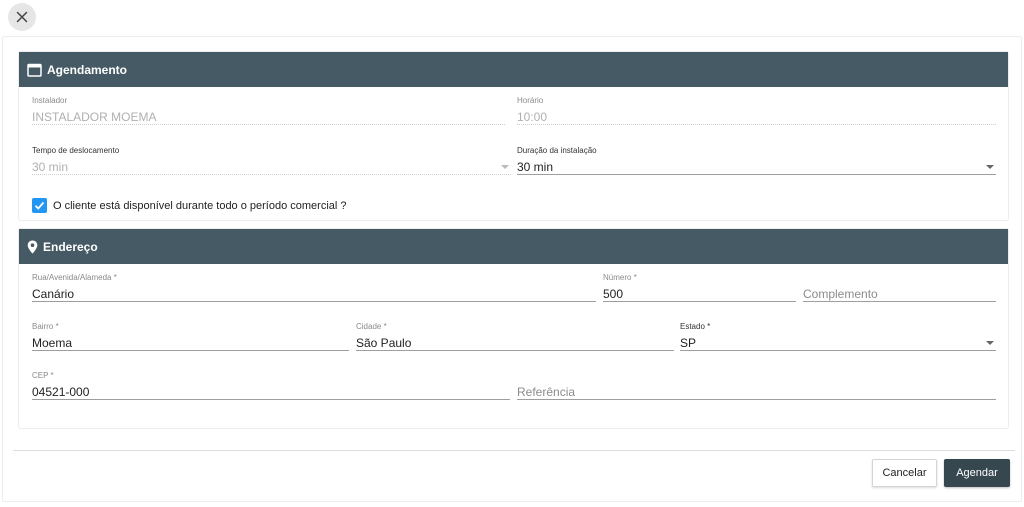 The height and width of the screenshot is (507, 1024). Describe the element at coordinates (699, 294) in the screenshot. I see `numero-input: 500` at that location.